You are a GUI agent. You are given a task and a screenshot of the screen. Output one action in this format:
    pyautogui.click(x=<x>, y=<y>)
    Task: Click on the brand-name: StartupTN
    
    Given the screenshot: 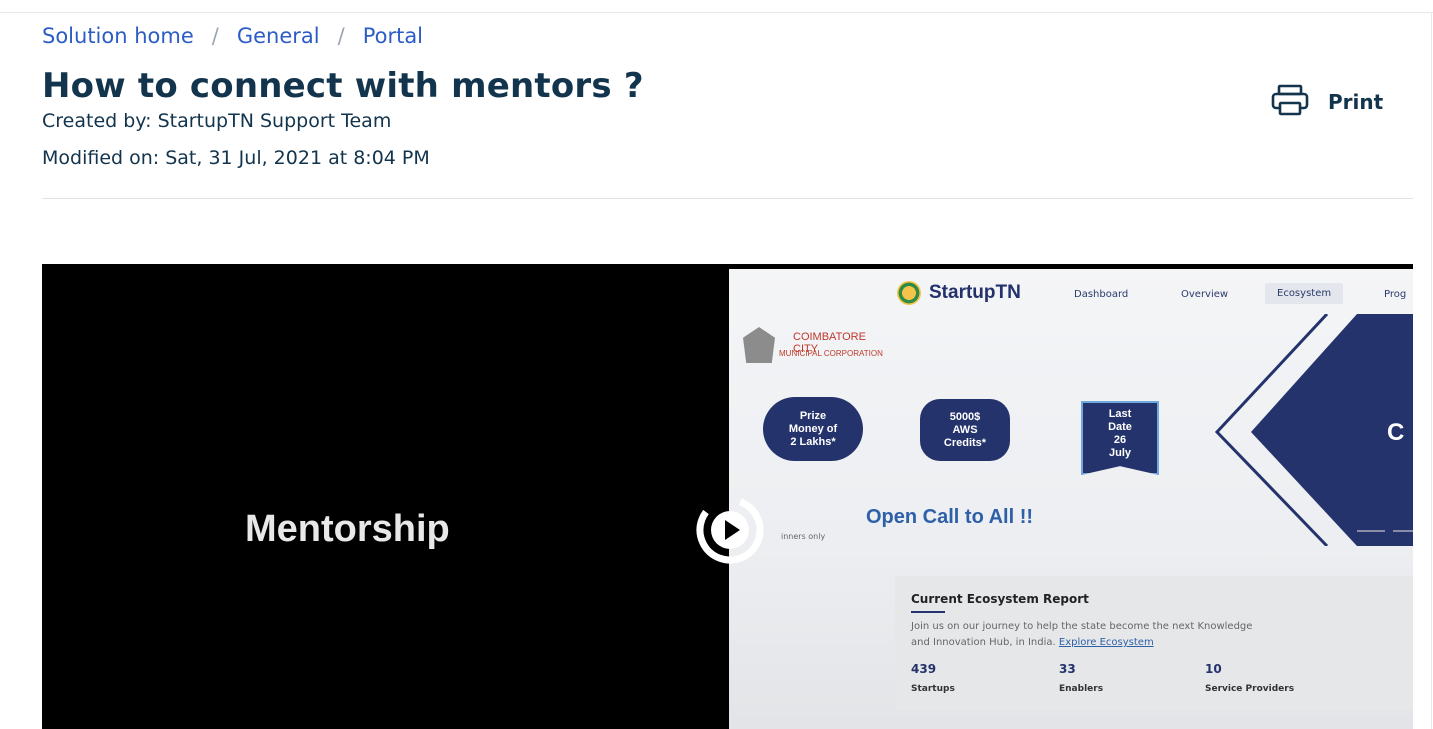 What is the action you would take?
    pyautogui.click(x=975, y=292)
    